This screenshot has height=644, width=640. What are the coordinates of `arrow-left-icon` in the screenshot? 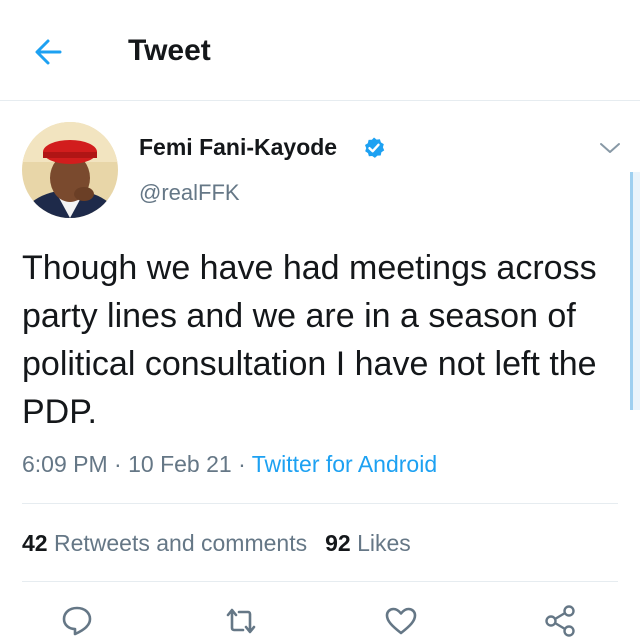 It's located at (48, 52).